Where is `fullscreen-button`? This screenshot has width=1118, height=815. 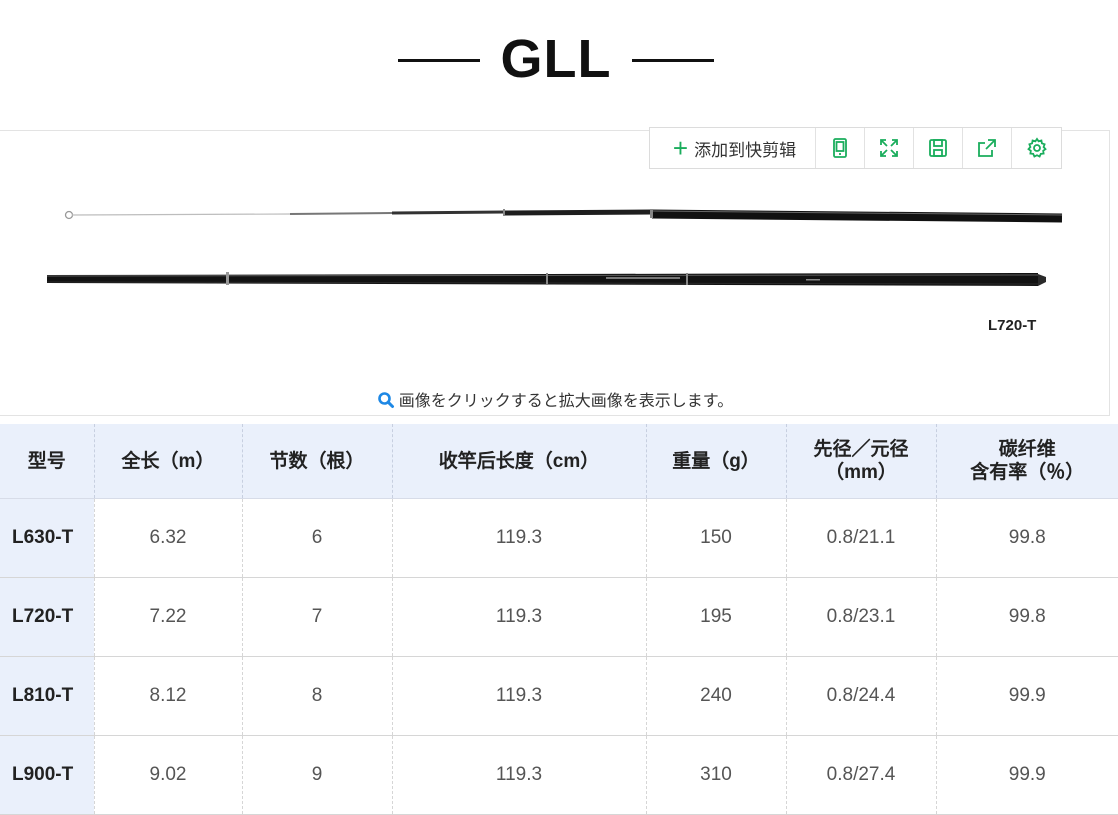
fullscreen-button is located at coordinates (889, 148).